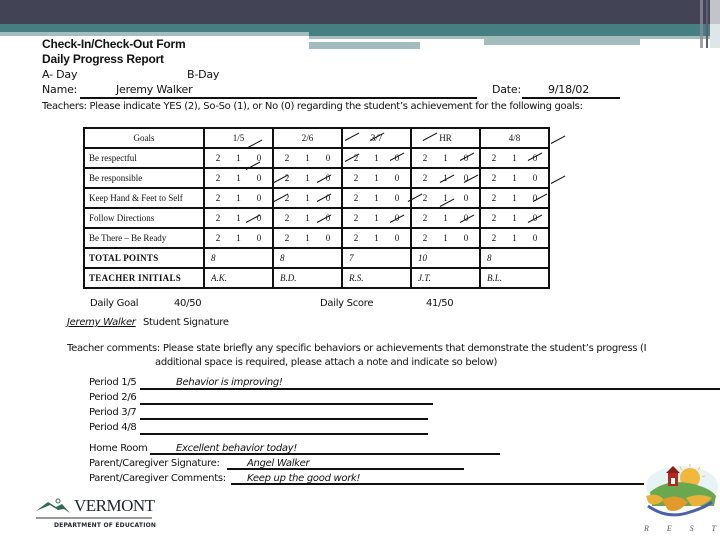  I want to click on student-signature-label: Student Signature, so click(186, 322).